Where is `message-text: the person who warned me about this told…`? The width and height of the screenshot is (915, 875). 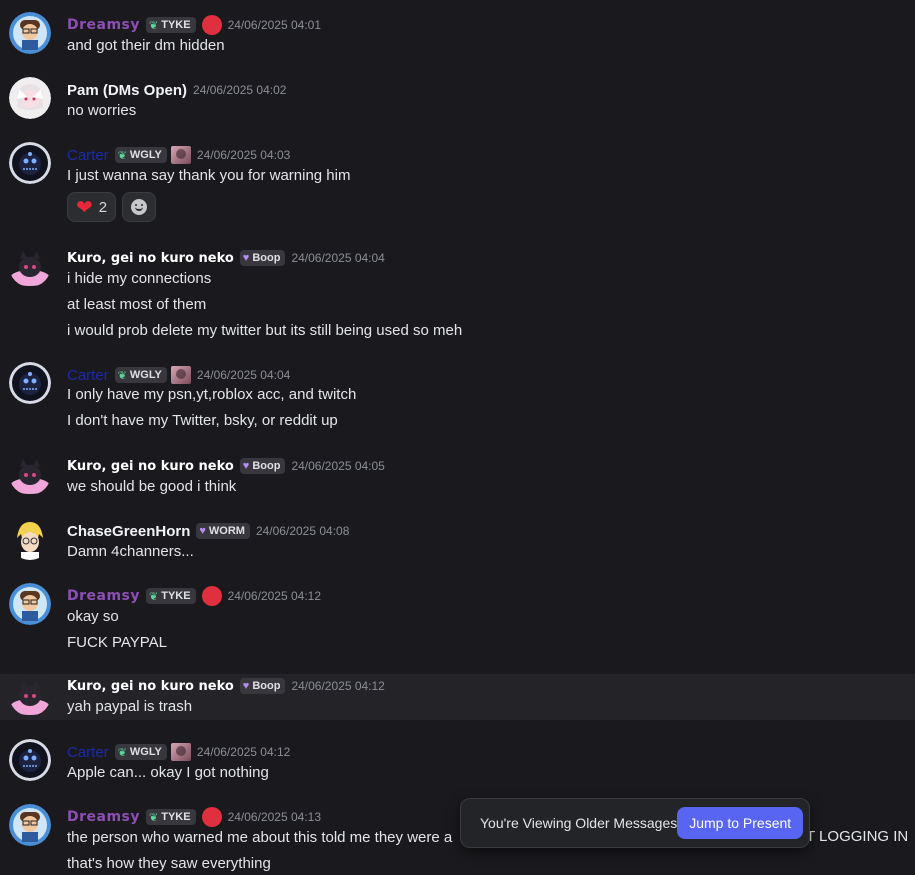
message-text: the person who warned me about this told… is located at coordinates (260, 837).